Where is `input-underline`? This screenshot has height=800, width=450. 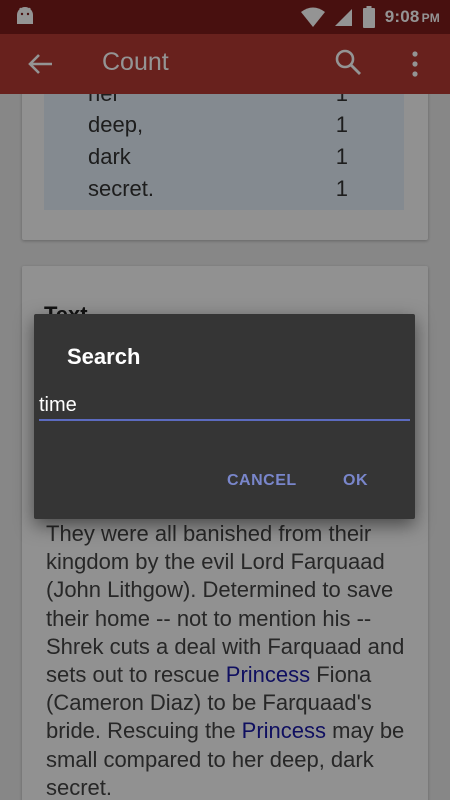 input-underline is located at coordinates (224, 420).